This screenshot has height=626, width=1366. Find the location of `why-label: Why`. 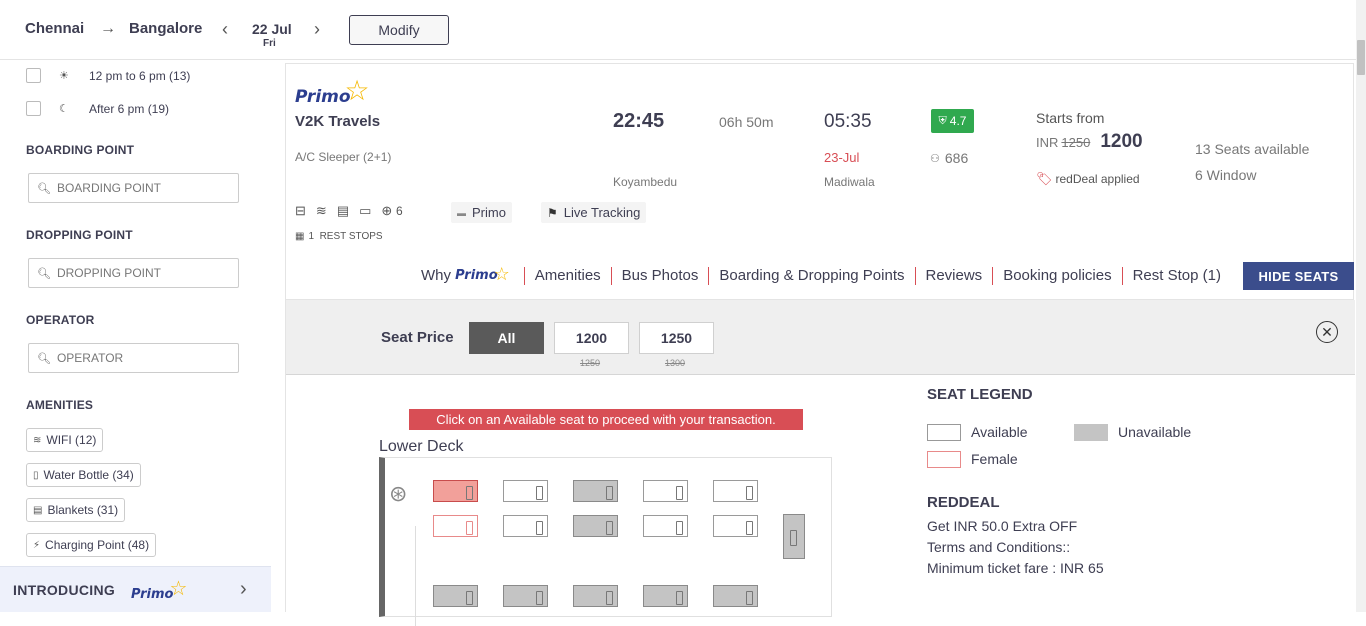

why-label: Why is located at coordinates (436, 275).